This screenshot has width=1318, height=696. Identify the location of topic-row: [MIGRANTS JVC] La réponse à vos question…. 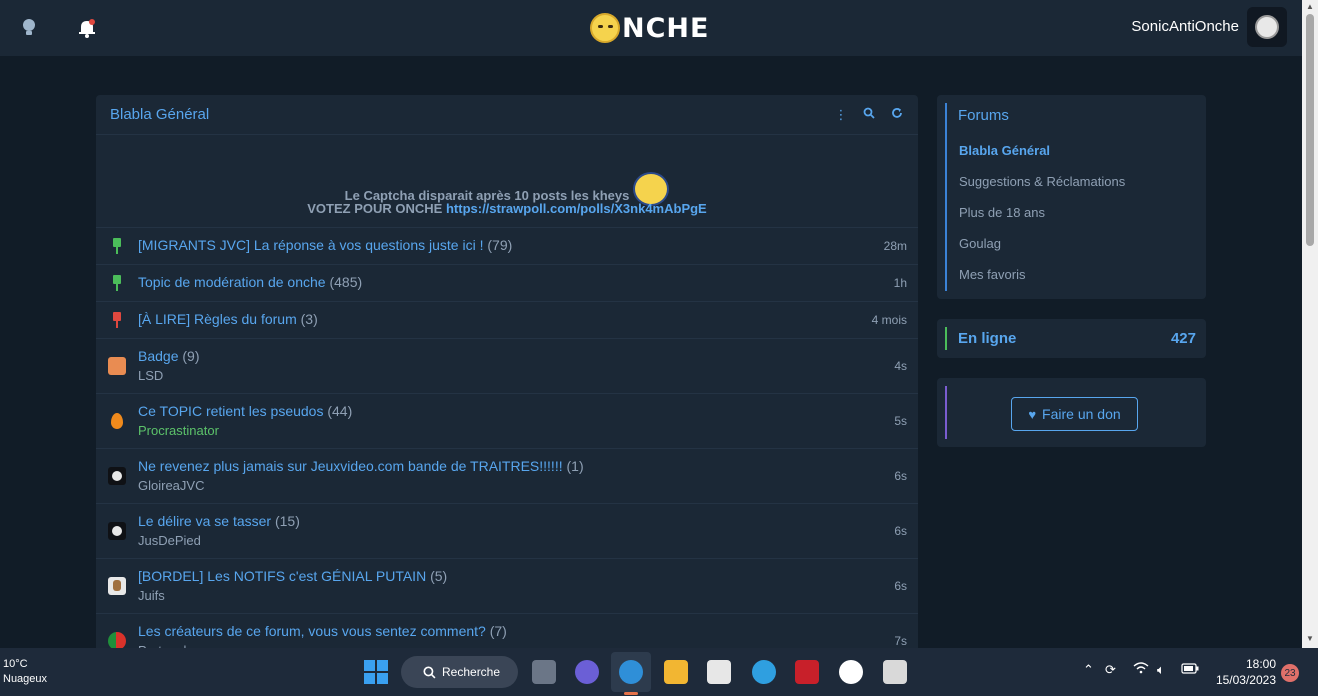
(507, 246).